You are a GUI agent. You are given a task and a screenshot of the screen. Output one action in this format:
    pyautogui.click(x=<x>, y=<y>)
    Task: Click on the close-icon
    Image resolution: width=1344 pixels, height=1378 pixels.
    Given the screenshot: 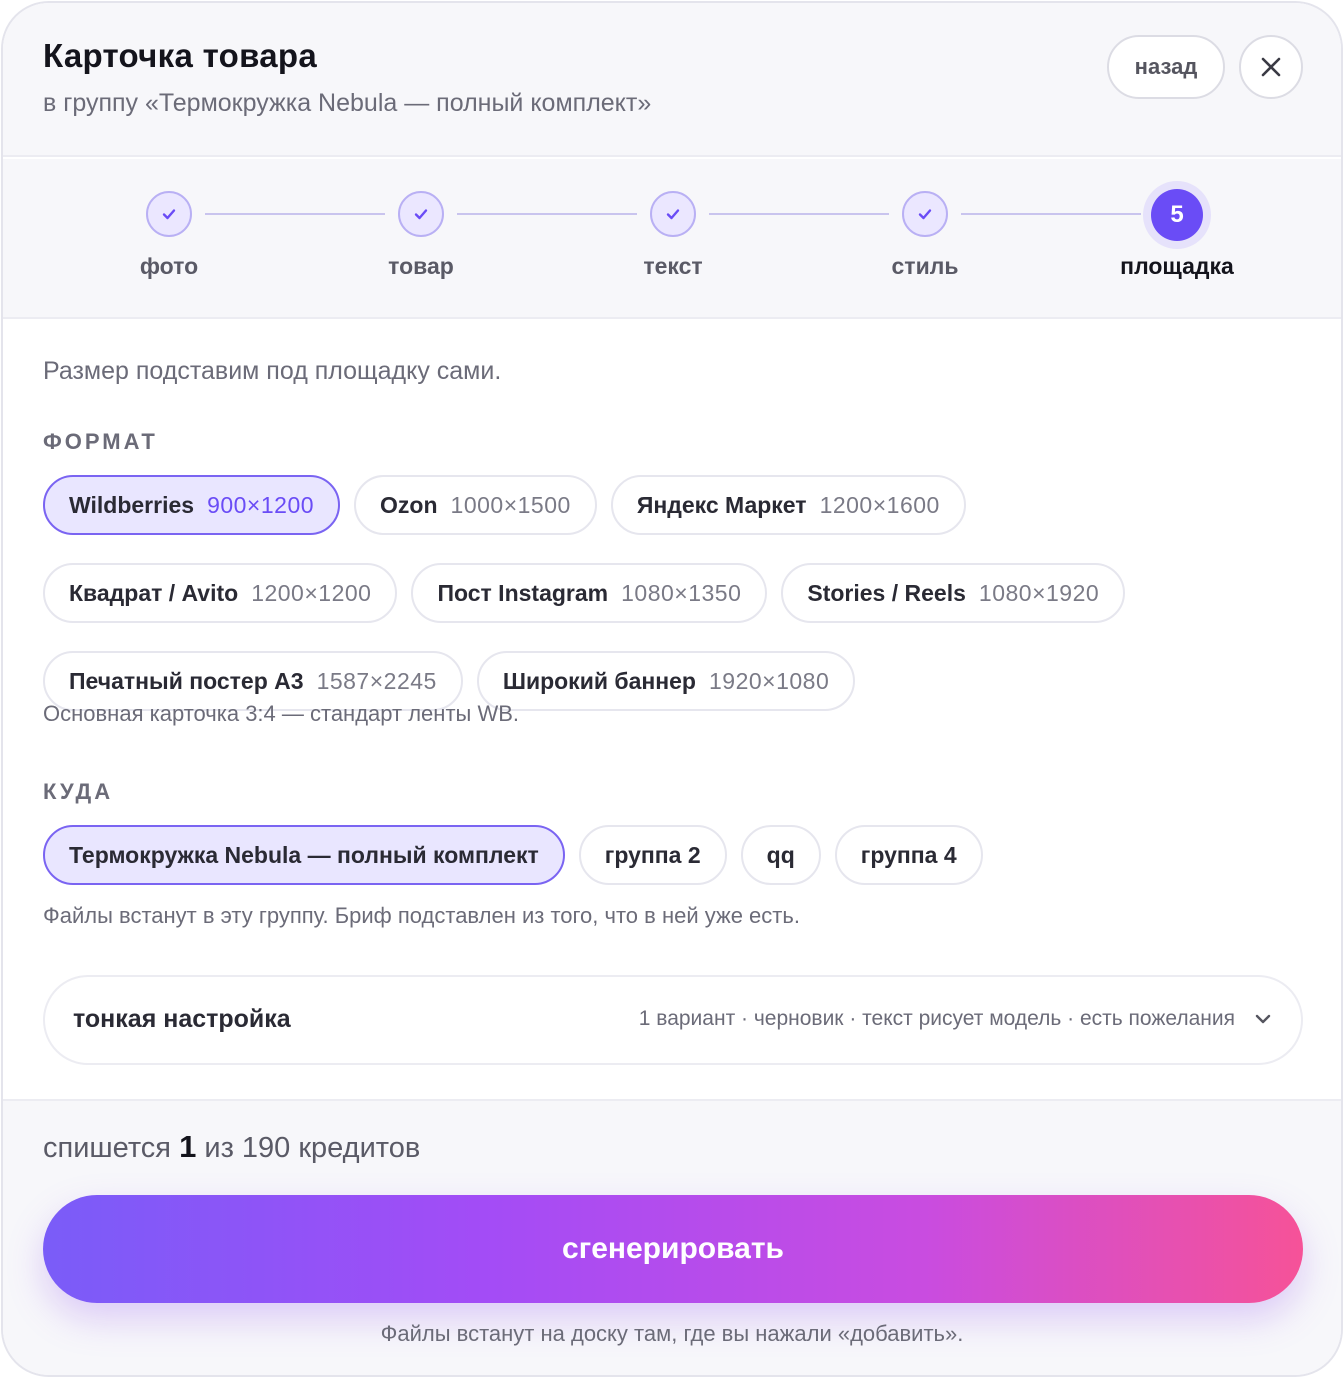 What is the action you would take?
    pyautogui.click(x=1271, y=67)
    